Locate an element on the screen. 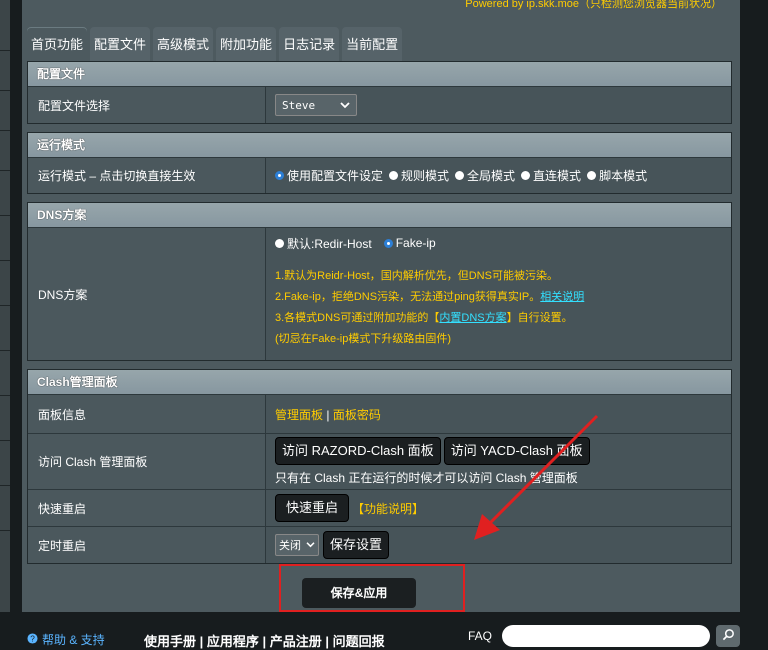  question-icon: ? is located at coordinates (32, 639).